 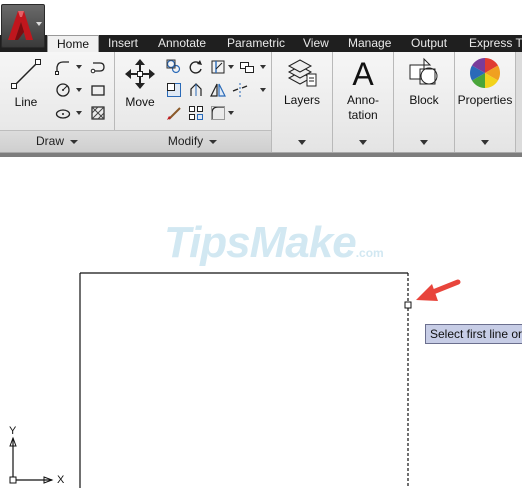 I want to click on tab-home: Home, so click(x=73, y=43).